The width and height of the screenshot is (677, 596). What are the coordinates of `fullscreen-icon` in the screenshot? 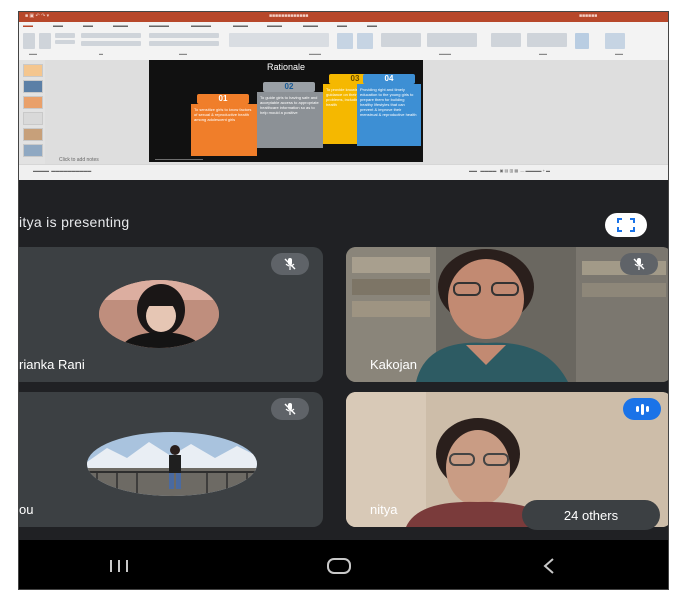 It's located at (626, 225).